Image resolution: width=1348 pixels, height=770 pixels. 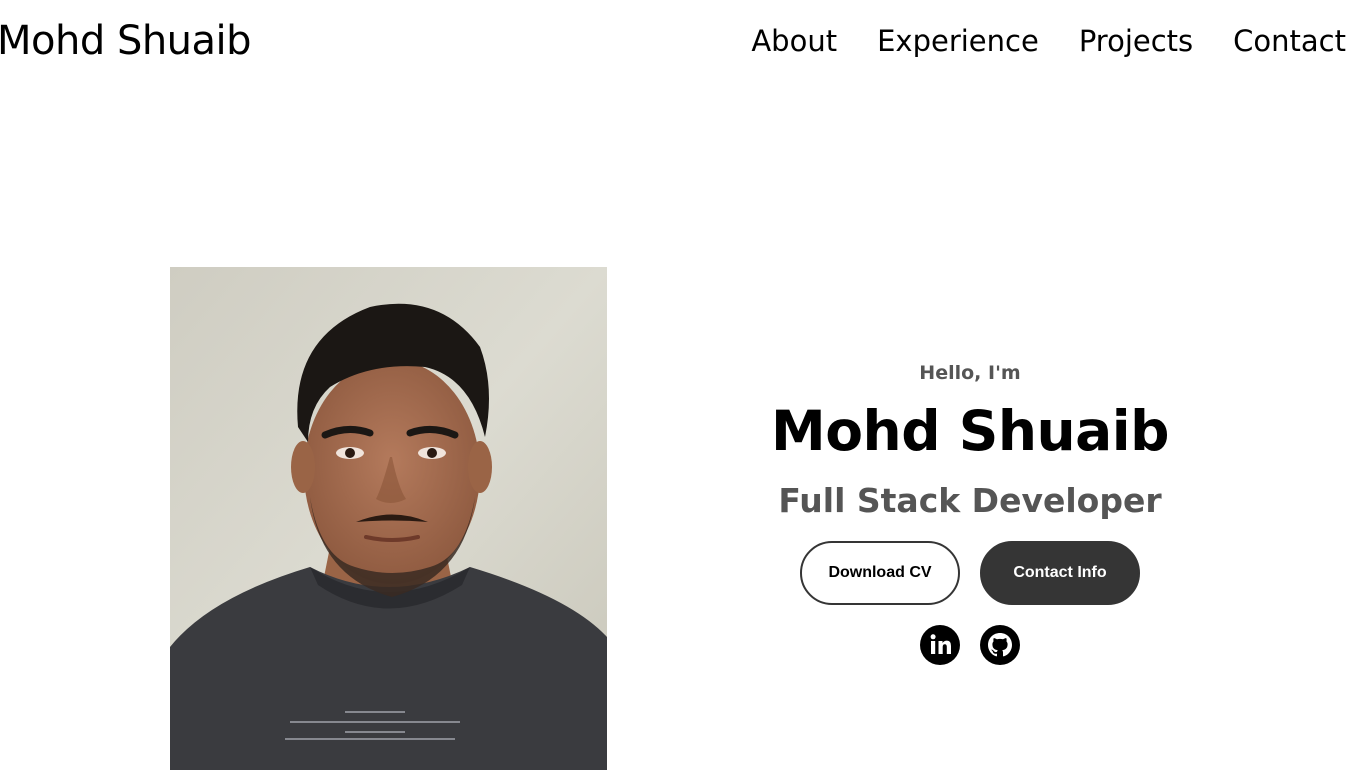 What do you see at coordinates (970, 645) in the screenshot?
I see `social-links` at bounding box center [970, 645].